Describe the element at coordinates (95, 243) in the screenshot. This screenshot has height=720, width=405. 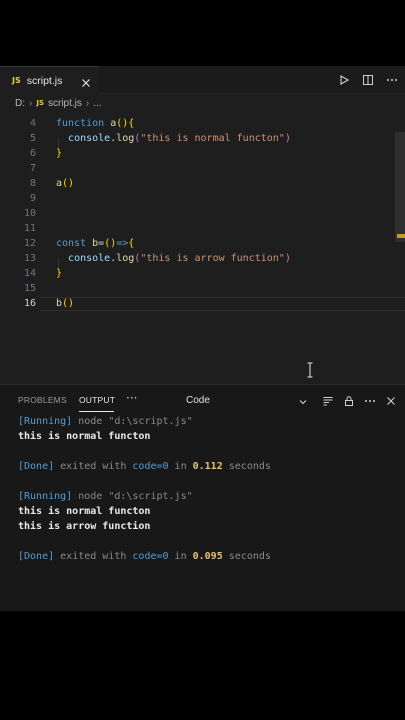
I see `code-content: const b=()=>{` at that location.